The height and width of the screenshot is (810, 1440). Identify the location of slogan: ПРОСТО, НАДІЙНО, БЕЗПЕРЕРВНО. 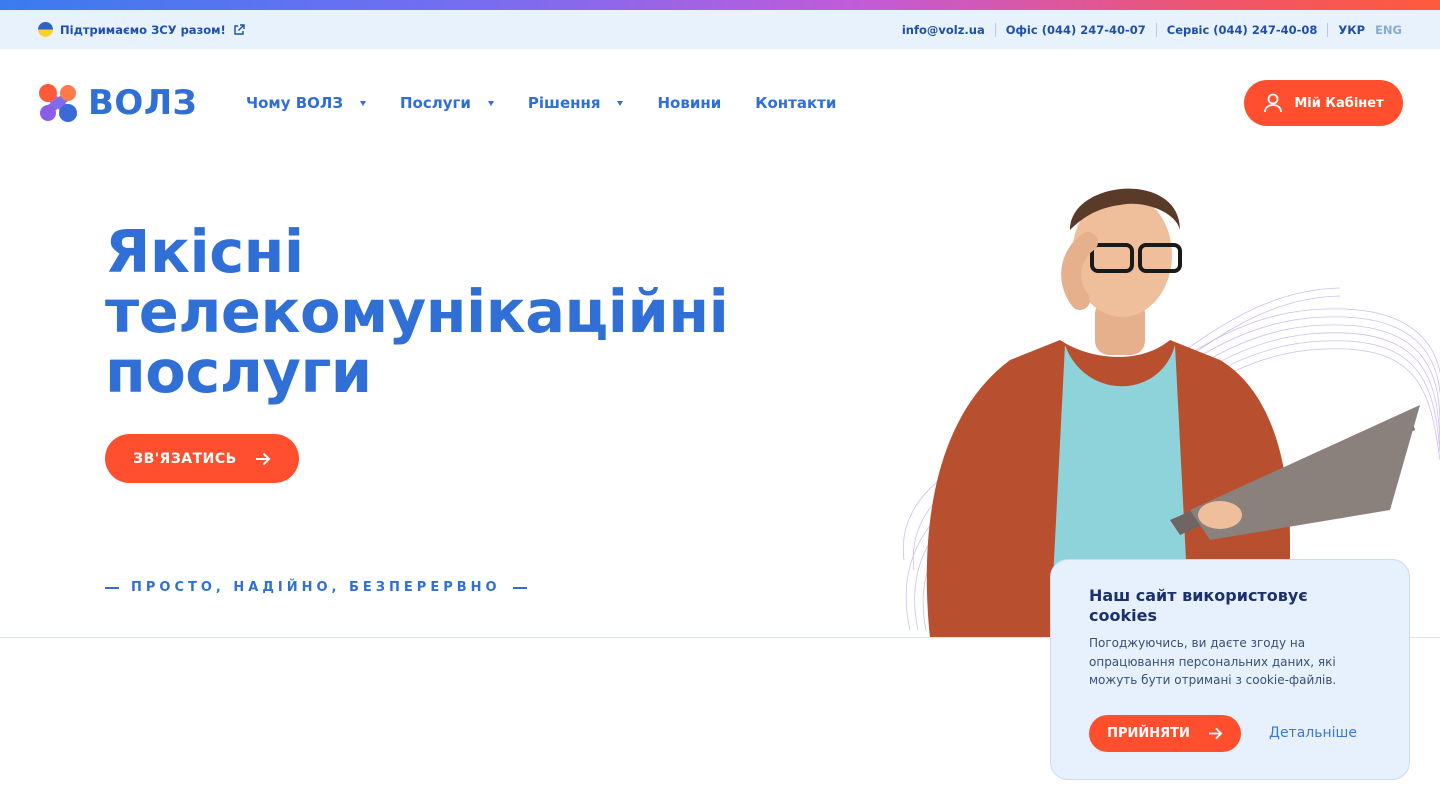
(316, 587).